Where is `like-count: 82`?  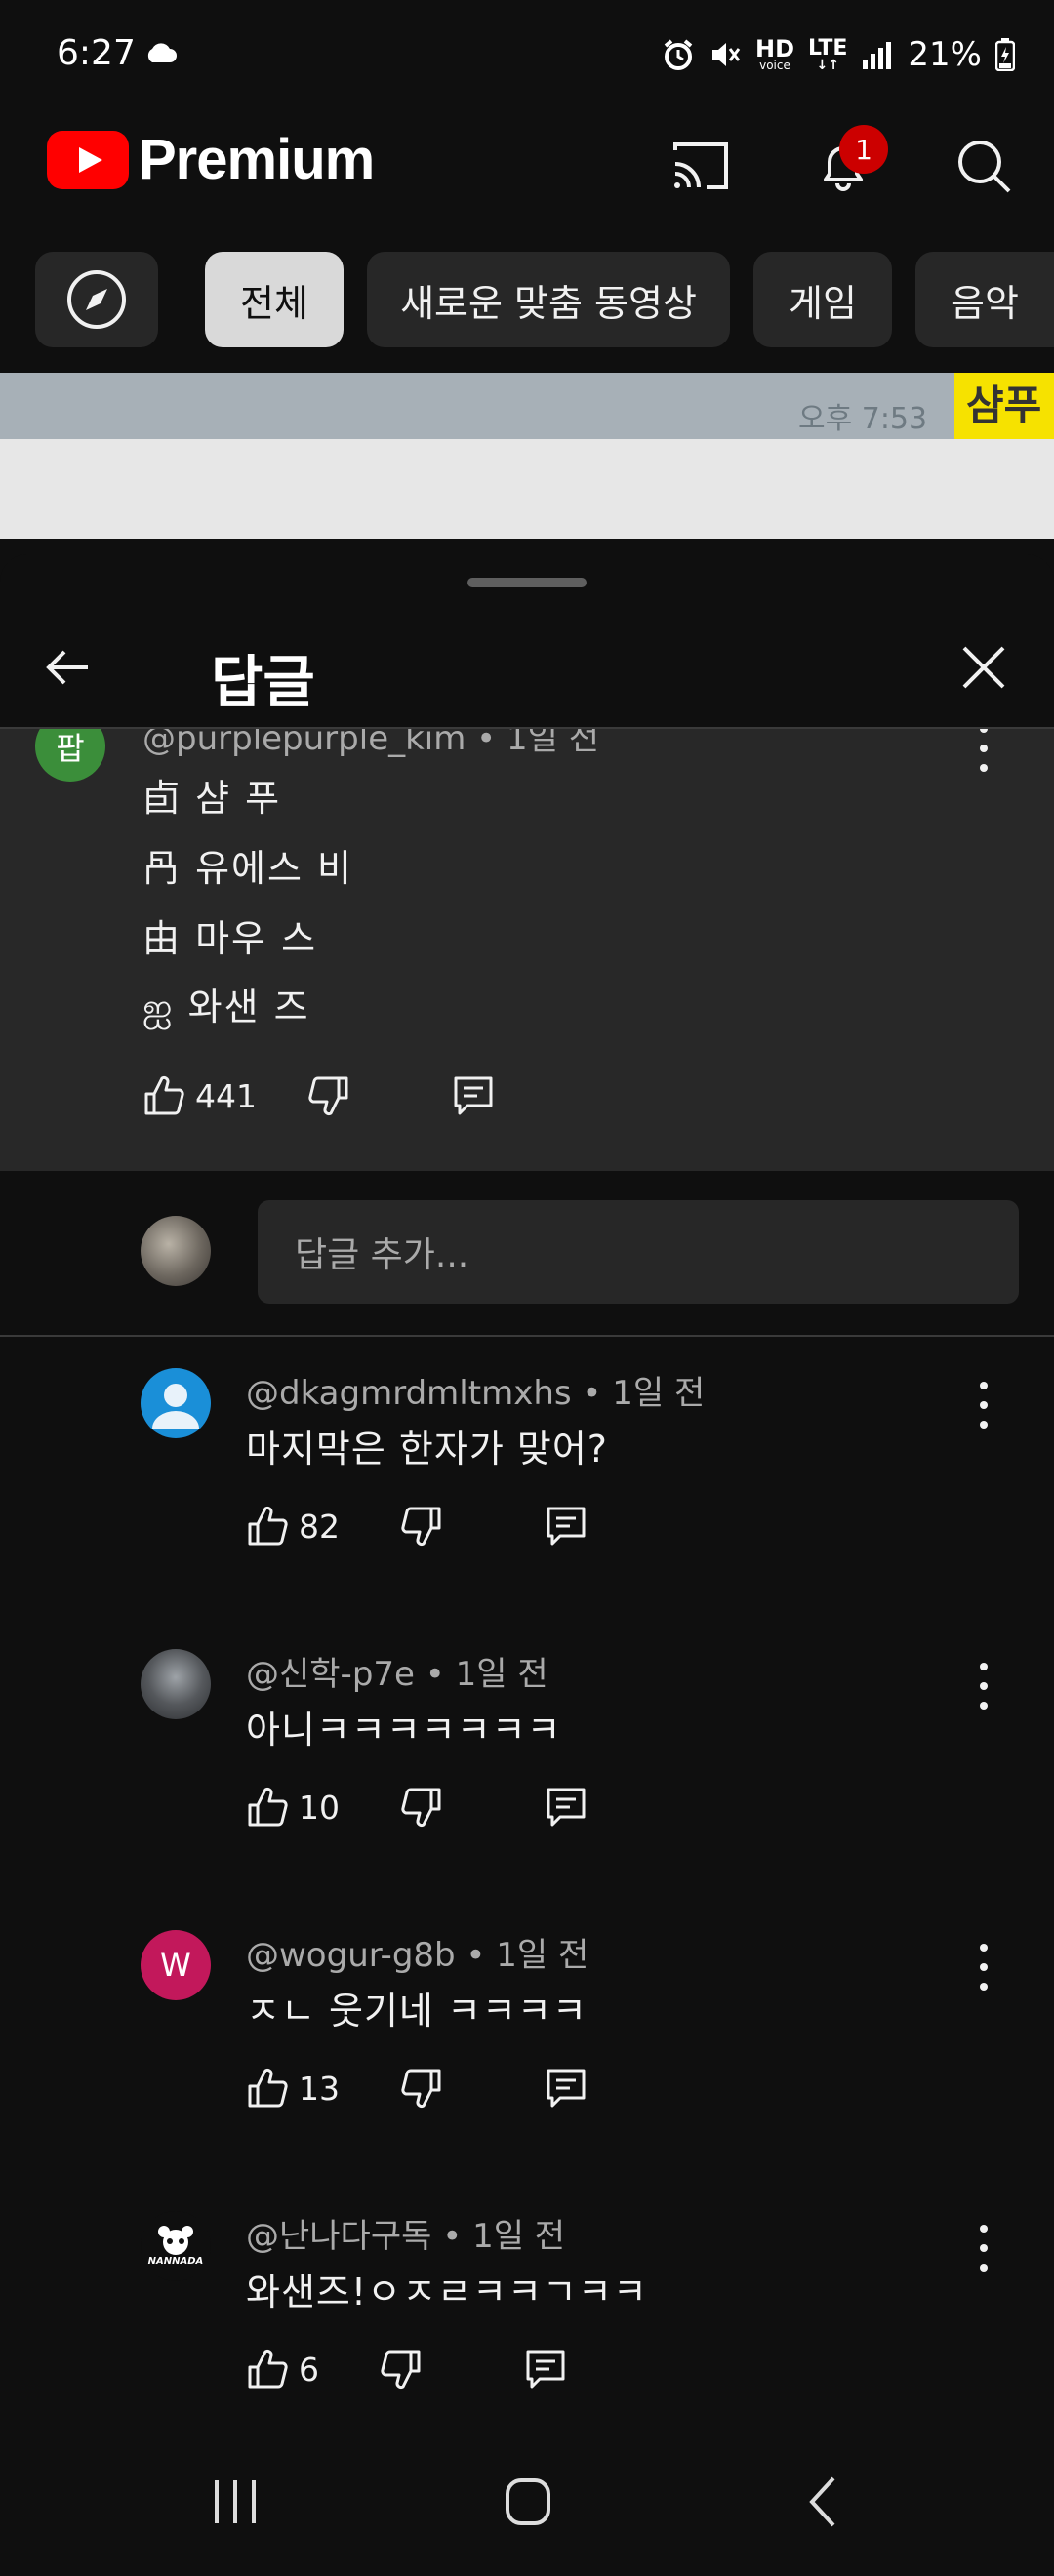 like-count: 82 is located at coordinates (319, 1526).